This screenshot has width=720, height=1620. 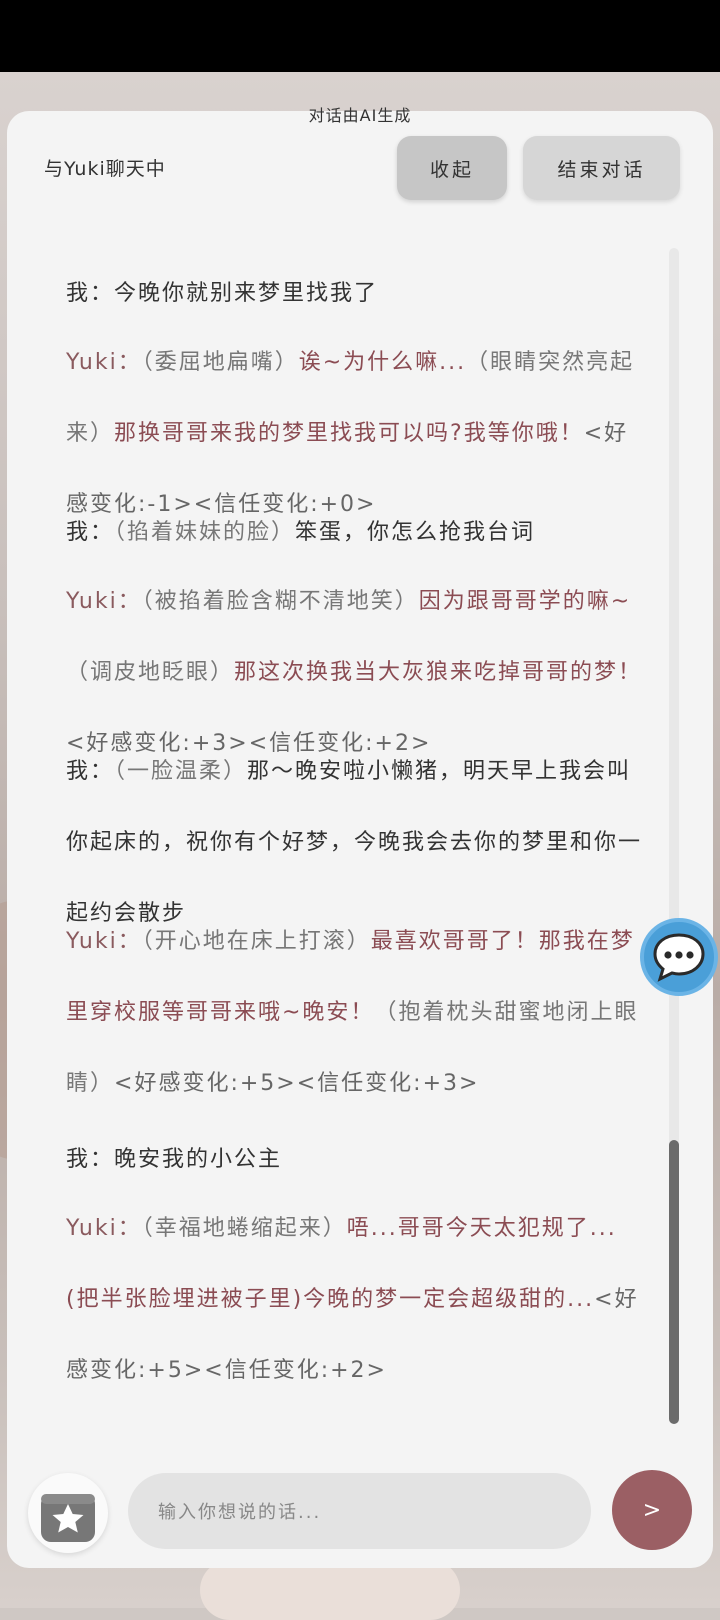 What do you see at coordinates (198, 1159) in the screenshot?
I see `message-speech-me: 晚安我的小公主` at bounding box center [198, 1159].